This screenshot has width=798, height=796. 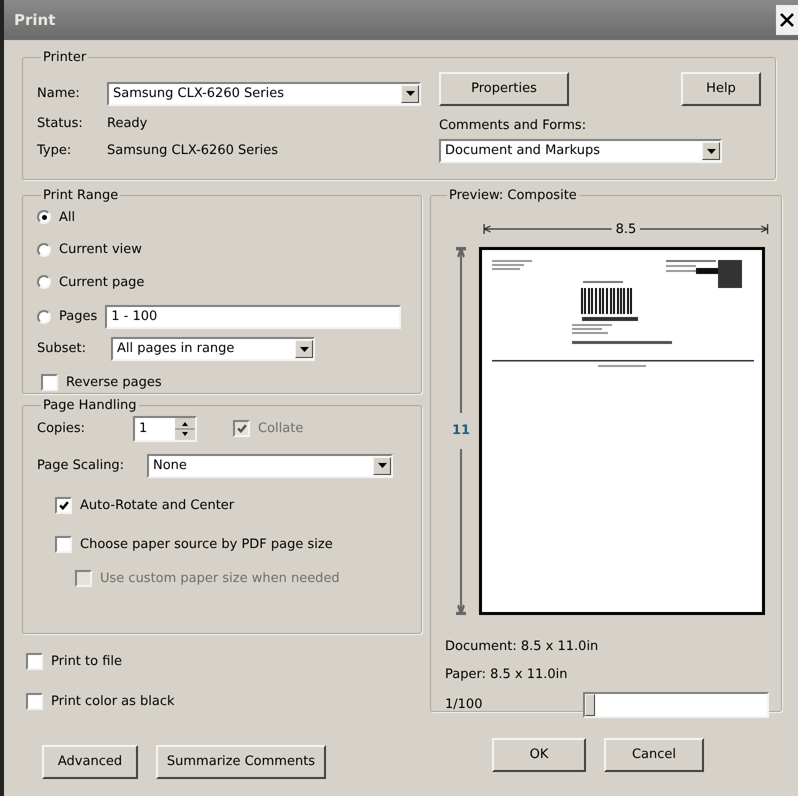 I want to click on checkbox-label: Auto-Rotate and Center, so click(x=157, y=505).